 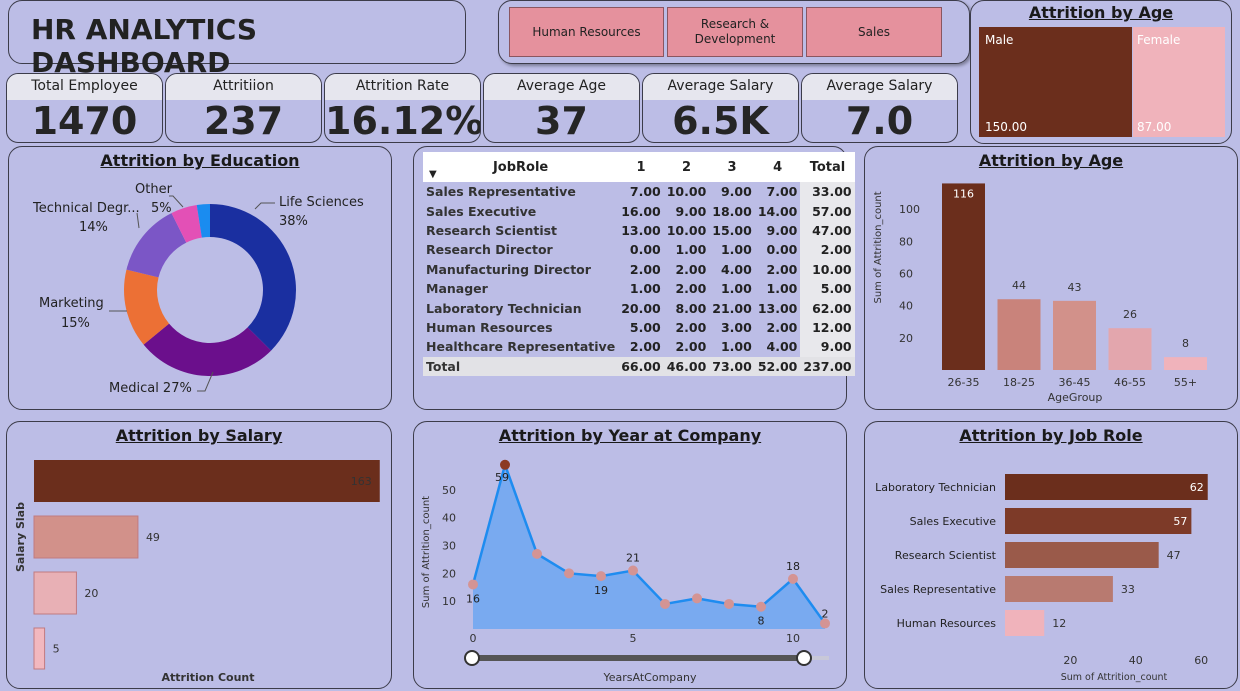 What do you see at coordinates (735, 32) in the screenshot?
I see `slicer-research-development-button: Research & Development` at bounding box center [735, 32].